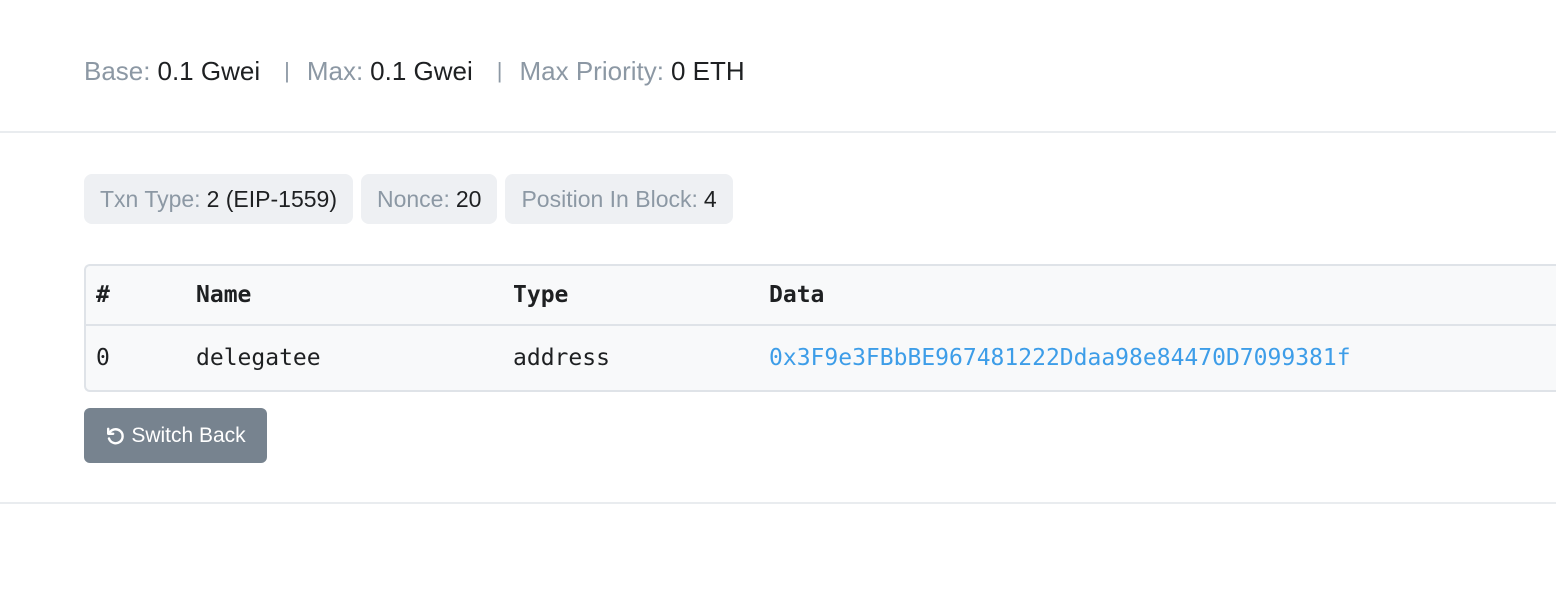 The width and height of the screenshot is (1556, 610). Describe the element at coordinates (224, 295) in the screenshot. I see `header-name: Name` at that location.